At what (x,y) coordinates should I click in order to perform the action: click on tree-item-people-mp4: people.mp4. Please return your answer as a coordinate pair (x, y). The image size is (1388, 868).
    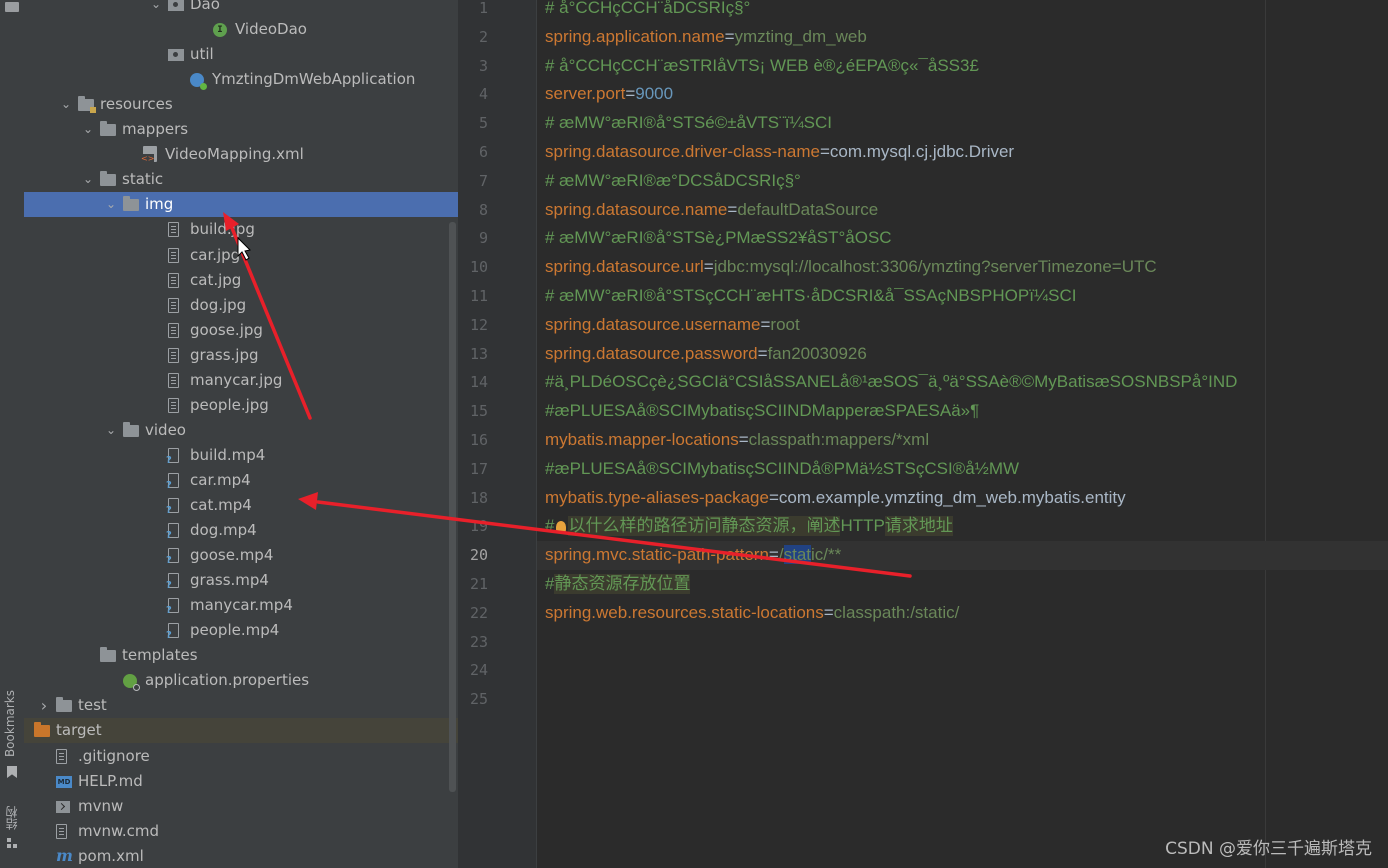
    Looking at the image, I should click on (241, 630).